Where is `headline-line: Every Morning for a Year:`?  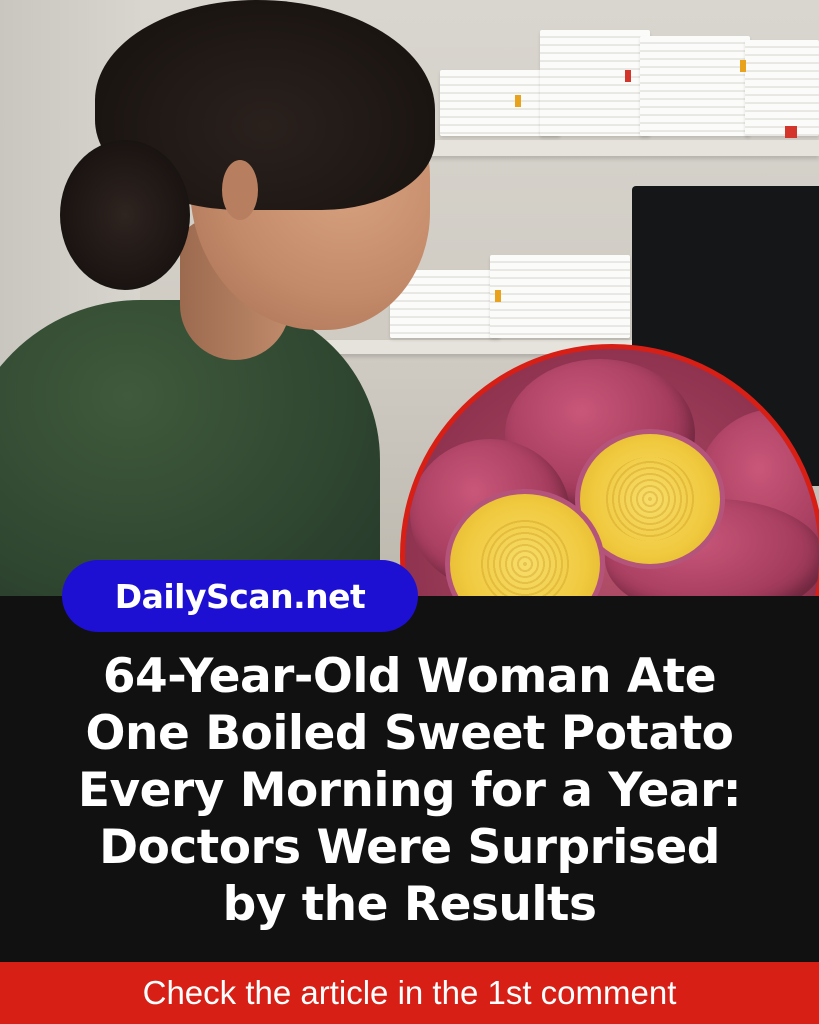 headline-line: Every Morning for a Year: is located at coordinates (409, 790).